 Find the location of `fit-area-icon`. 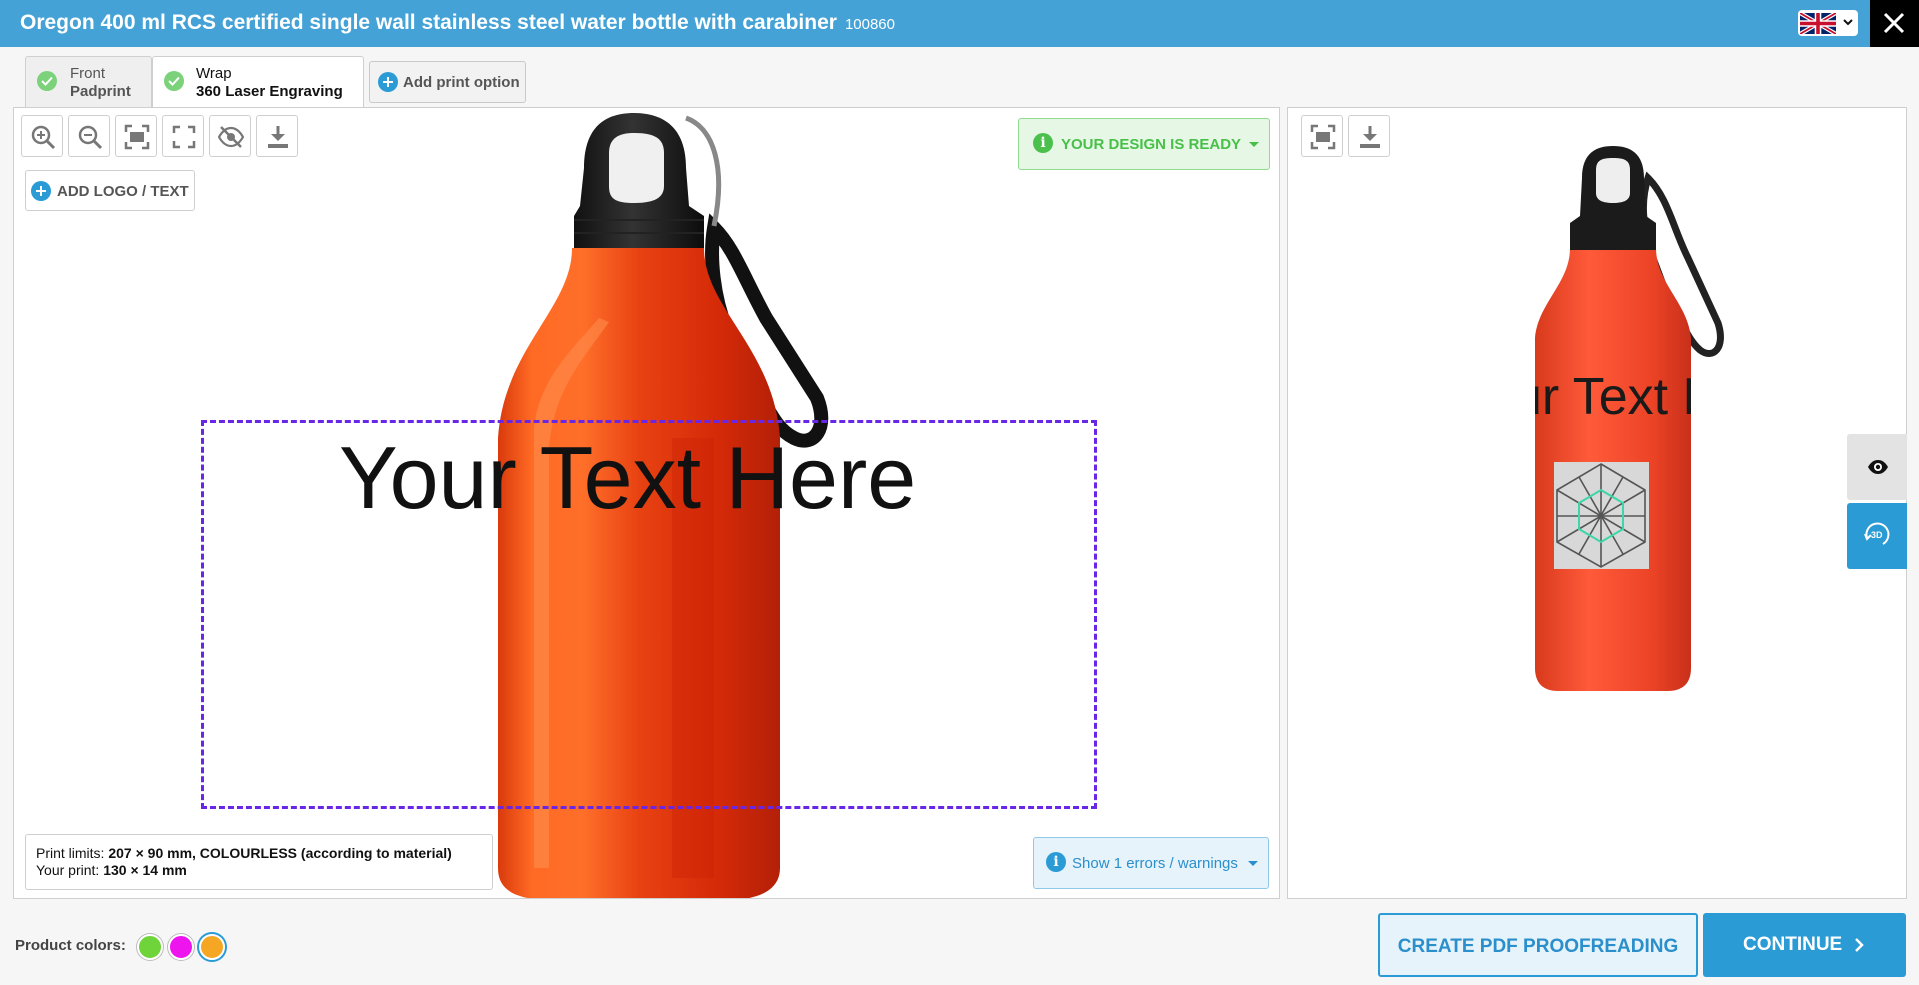

fit-area-icon is located at coordinates (137, 137).